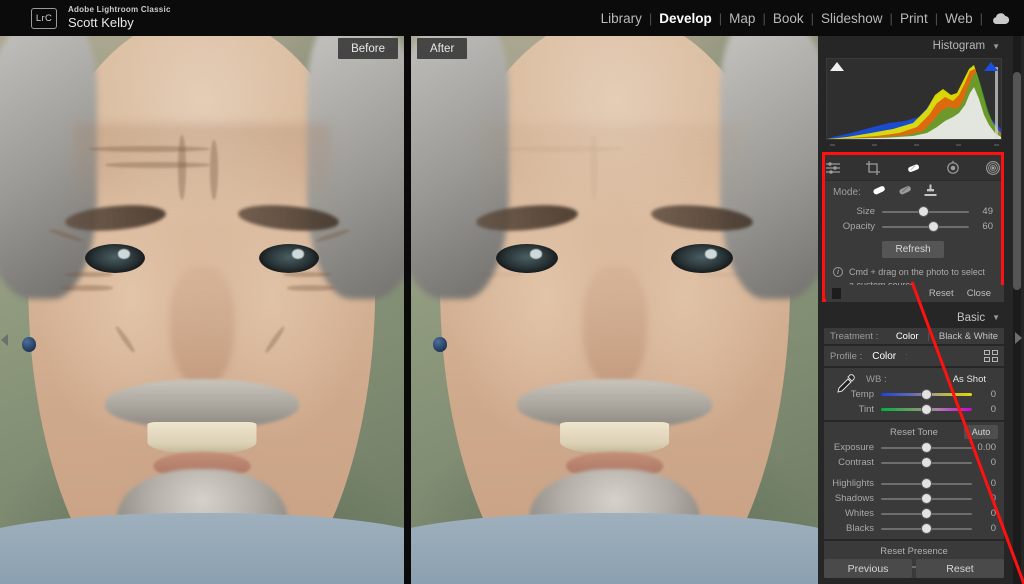 The image size is (1024, 584). I want to click on profile-browser-icon, so click(991, 356).